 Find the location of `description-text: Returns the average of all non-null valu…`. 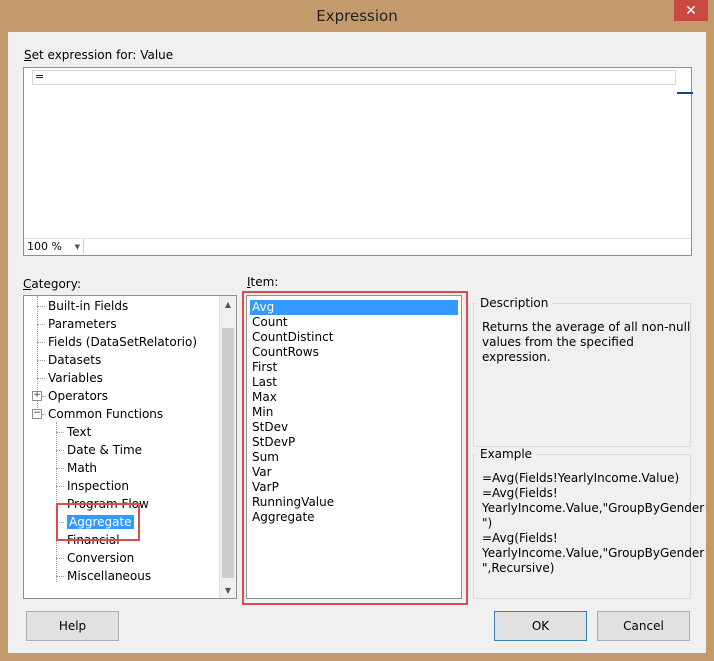

description-text: Returns the average of all non-null valu… is located at coordinates (586, 342).